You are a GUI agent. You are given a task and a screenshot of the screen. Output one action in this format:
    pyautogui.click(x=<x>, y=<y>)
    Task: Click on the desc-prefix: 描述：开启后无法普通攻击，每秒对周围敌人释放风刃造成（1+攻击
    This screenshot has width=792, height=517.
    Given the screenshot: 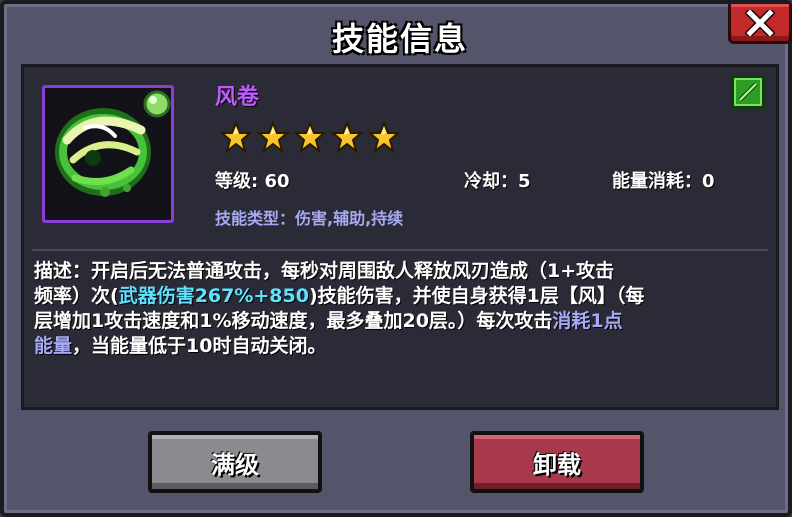 What is the action you would take?
    pyautogui.click(x=324, y=271)
    